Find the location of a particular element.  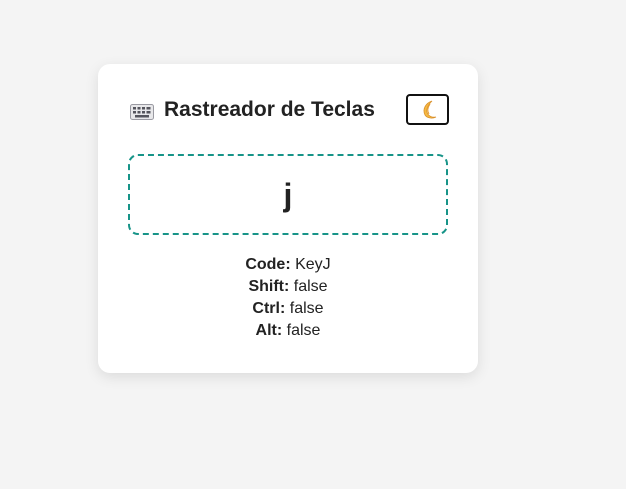

detail-alt: Alt: false is located at coordinates (288, 331).